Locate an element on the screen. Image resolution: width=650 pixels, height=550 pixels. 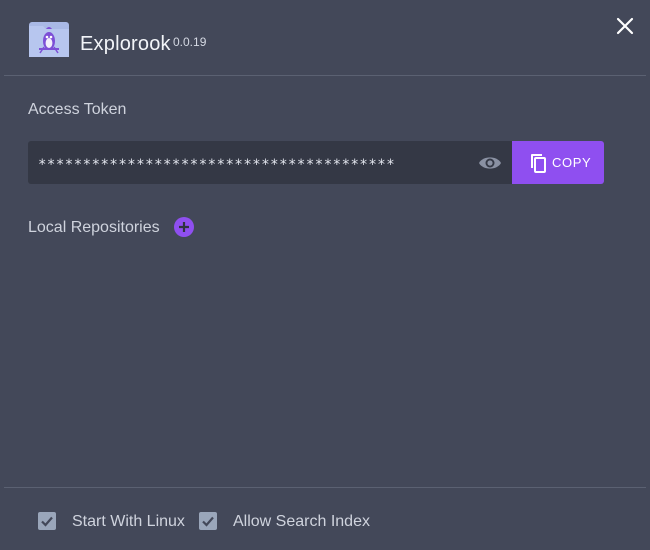
copy-button-label: COPY is located at coordinates (572, 162).